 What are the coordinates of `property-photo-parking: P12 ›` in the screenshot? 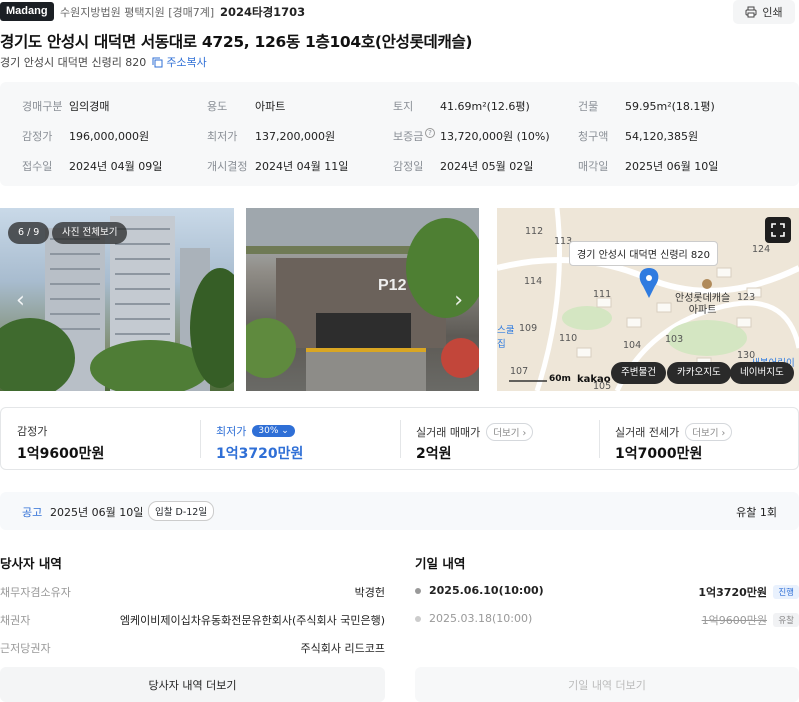 It's located at (362, 299).